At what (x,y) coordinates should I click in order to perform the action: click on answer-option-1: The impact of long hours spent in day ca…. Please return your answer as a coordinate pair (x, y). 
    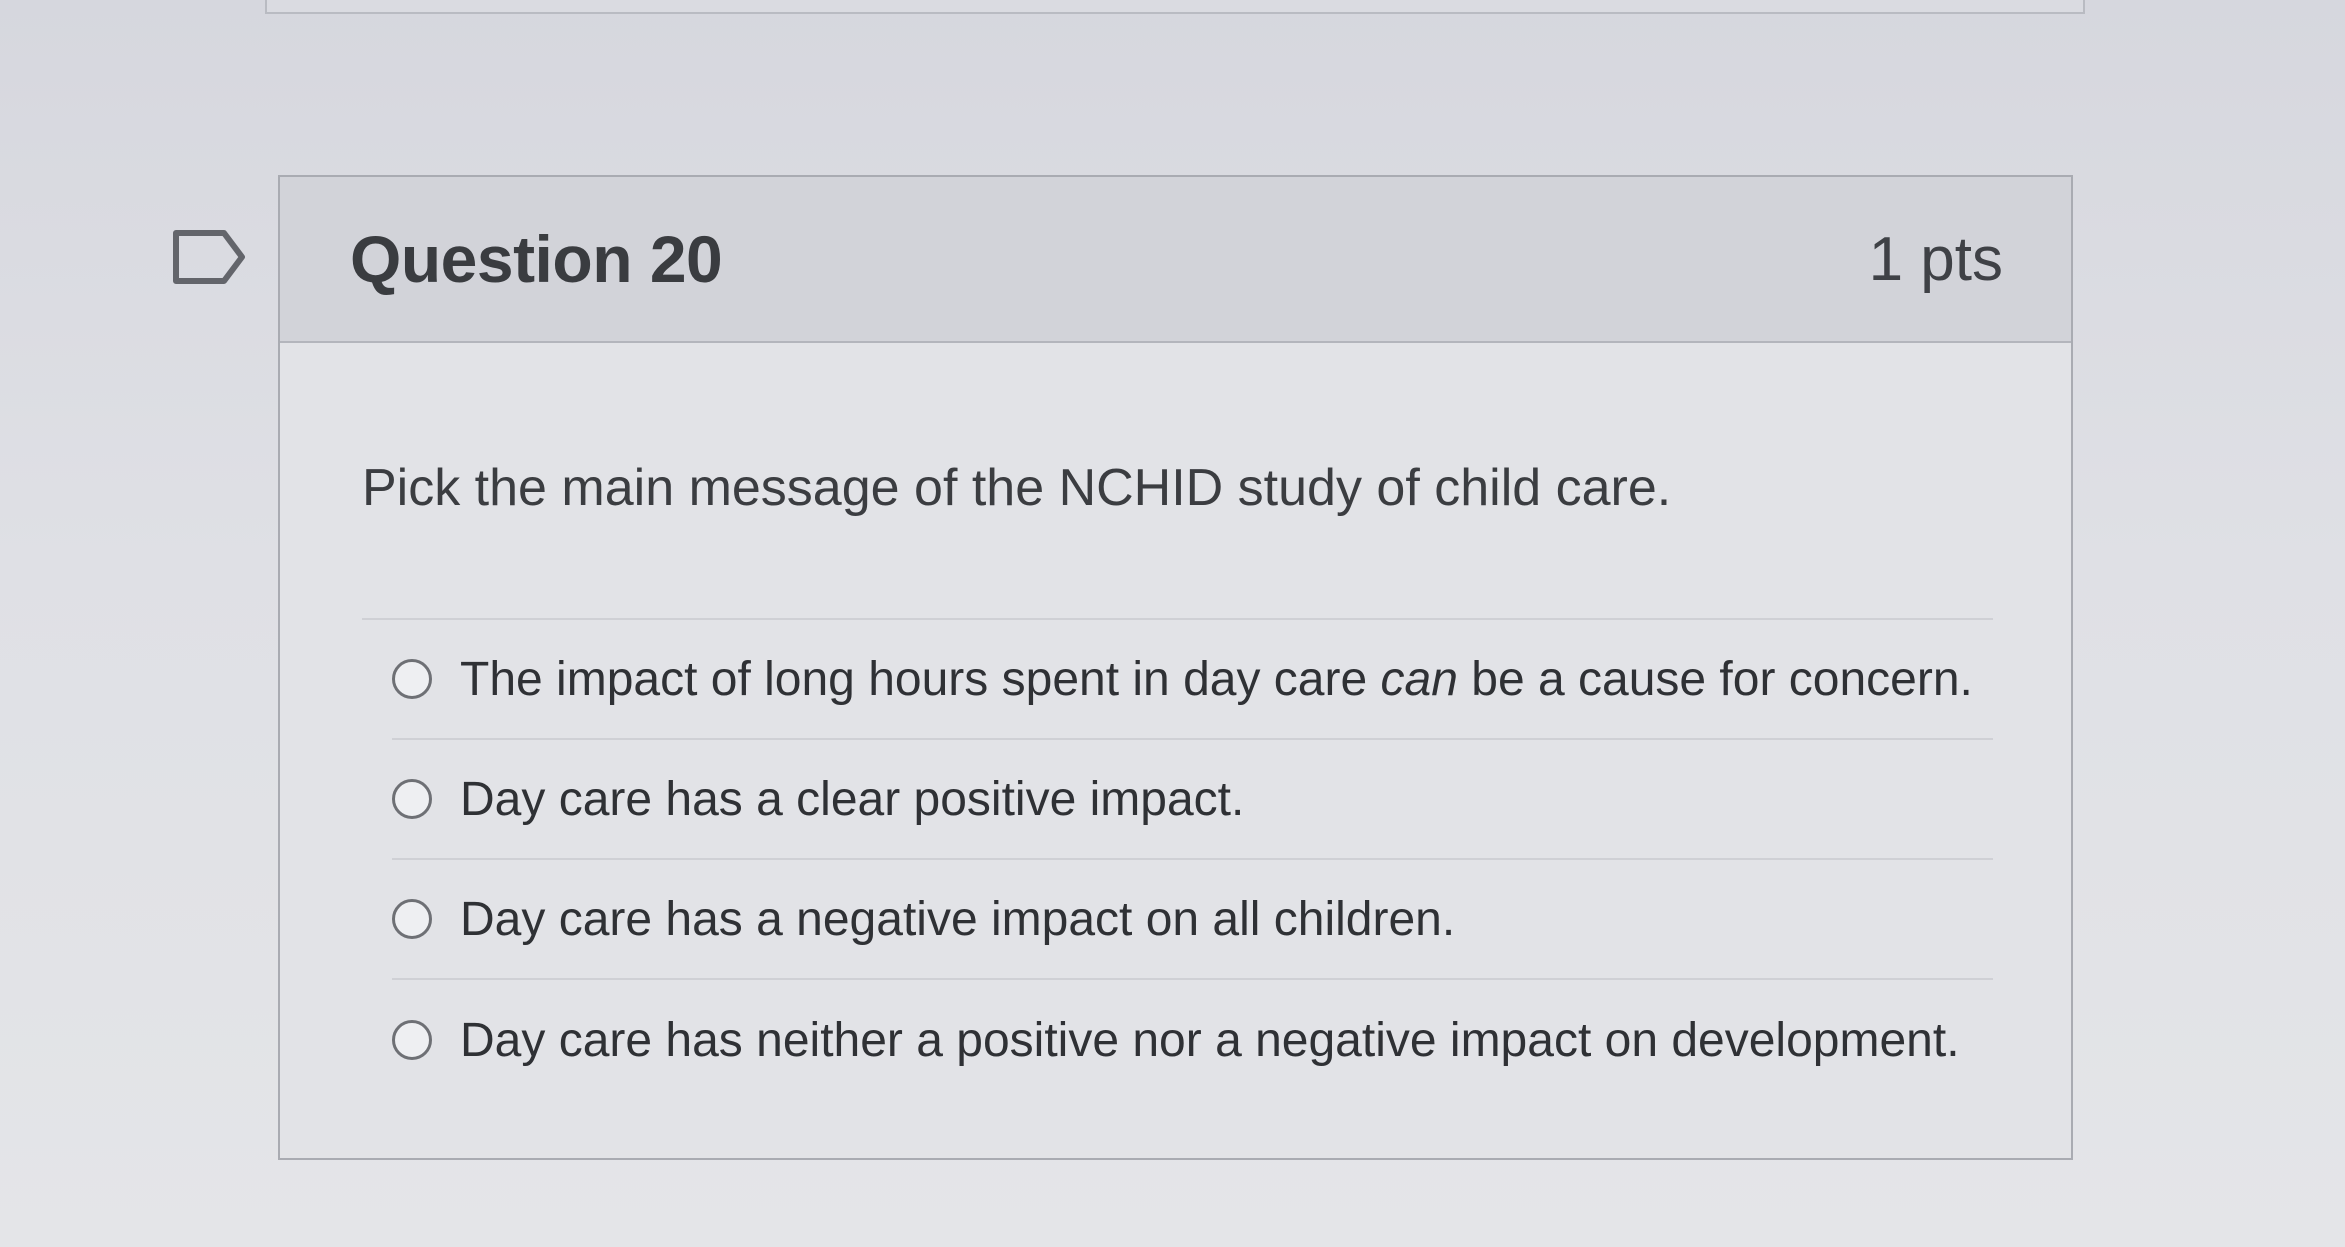
    Looking at the image, I should click on (1192, 680).